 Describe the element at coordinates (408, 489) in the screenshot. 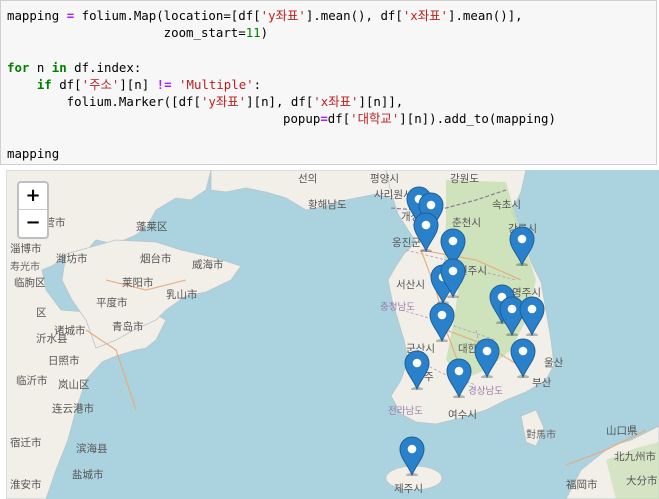

I see `map-label: 제주시` at that location.